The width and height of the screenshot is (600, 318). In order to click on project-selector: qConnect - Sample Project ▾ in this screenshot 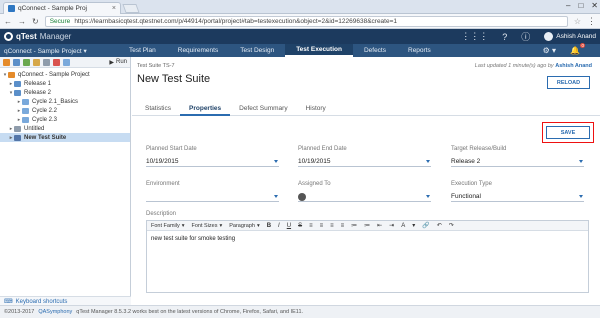, I will do `click(59, 50)`.